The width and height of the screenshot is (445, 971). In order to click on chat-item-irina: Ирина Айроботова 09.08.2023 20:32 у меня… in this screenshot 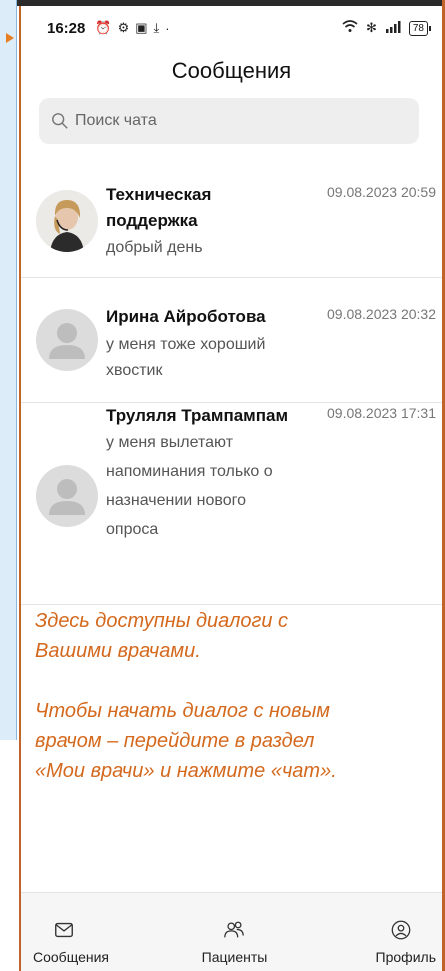, I will do `click(231, 340)`.